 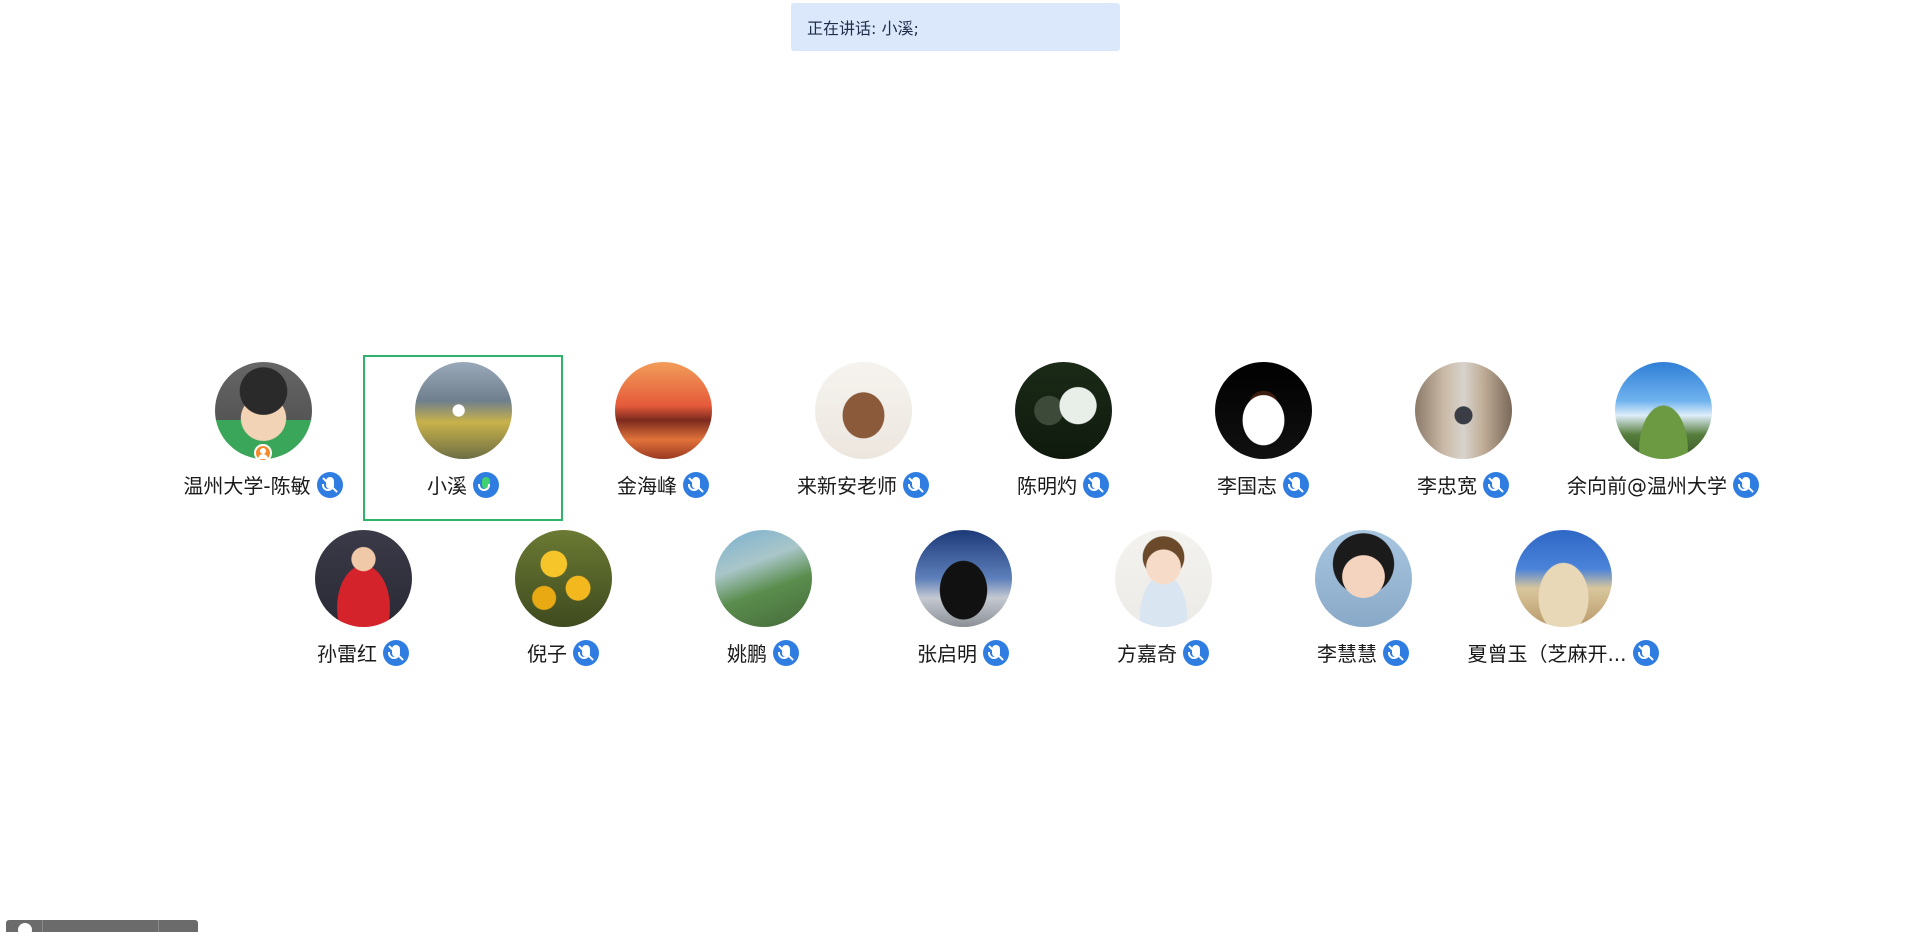 I want to click on participant-name: 金海峰, so click(x=647, y=486).